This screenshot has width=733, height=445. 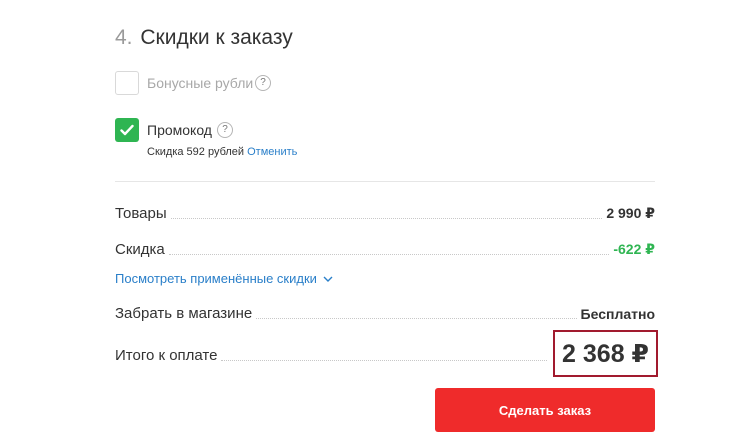 What do you see at coordinates (141, 213) in the screenshot?
I see `goods-label: Товары` at bounding box center [141, 213].